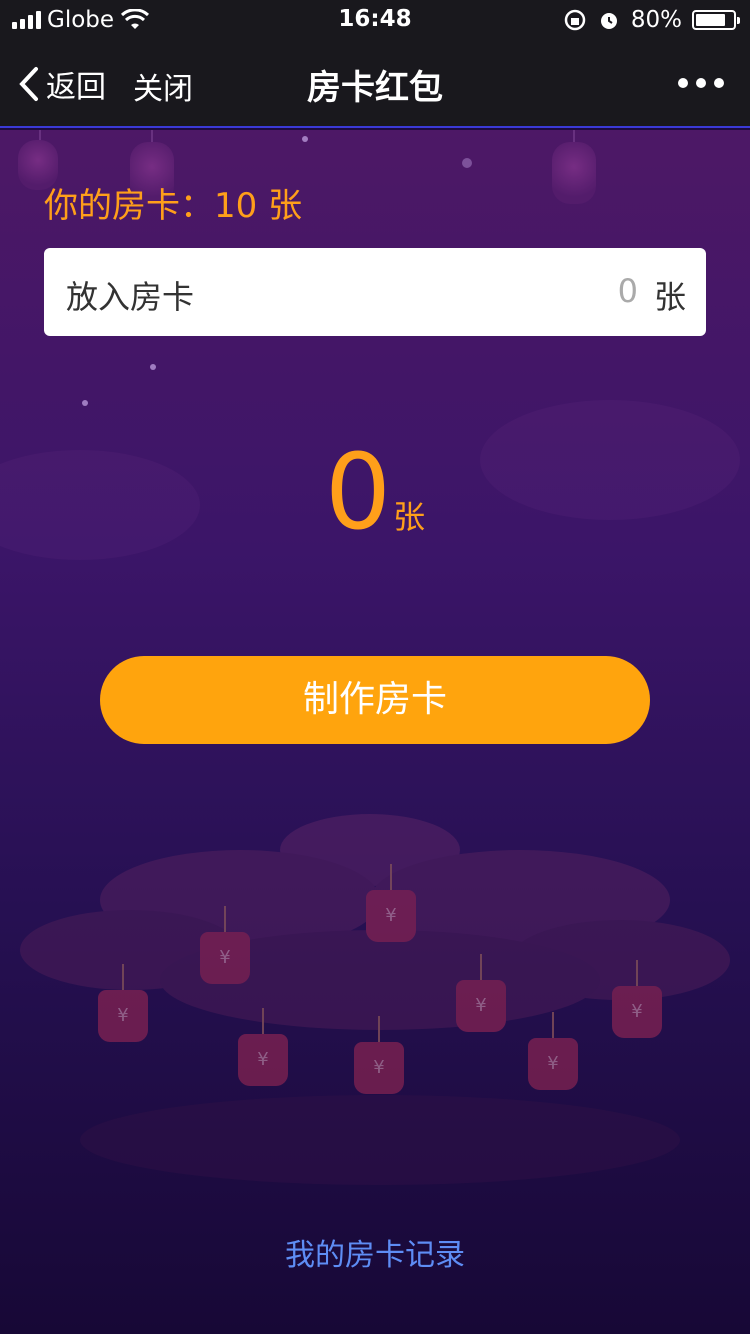 This screenshot has height=1334, width=750. Describe the element at coordinates (656, 20) in the screenshot. I see `battery-percent: 80%` at that location.